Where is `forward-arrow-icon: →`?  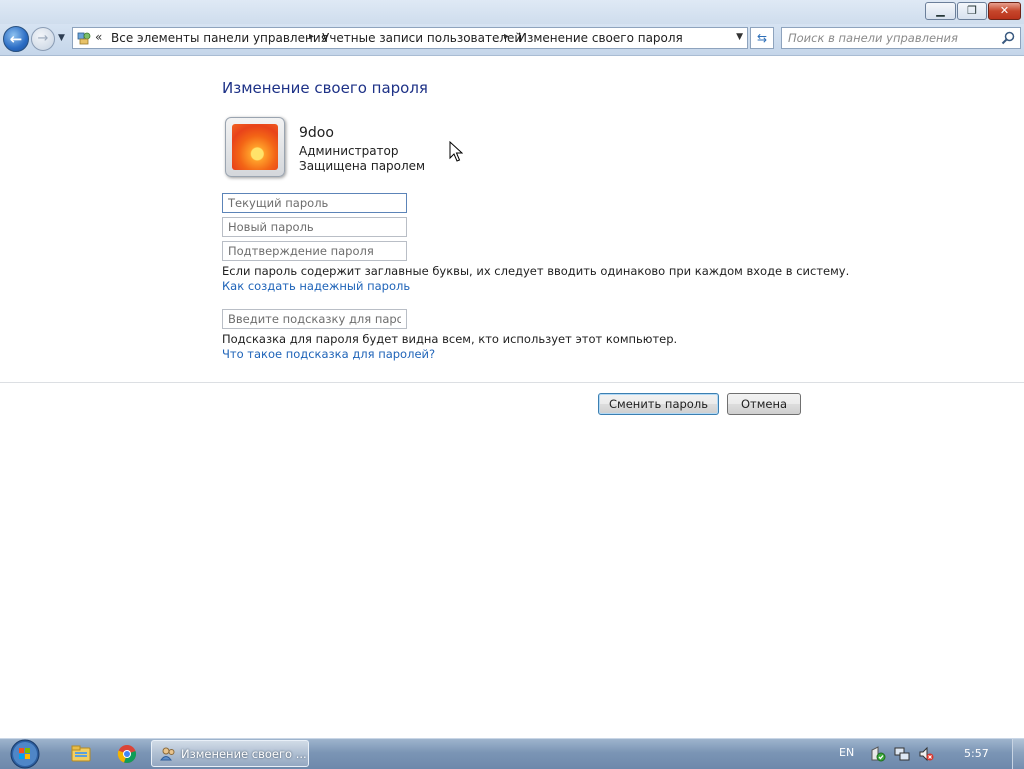
forward-arrow-icon: → is located at coordinates (43, 38).